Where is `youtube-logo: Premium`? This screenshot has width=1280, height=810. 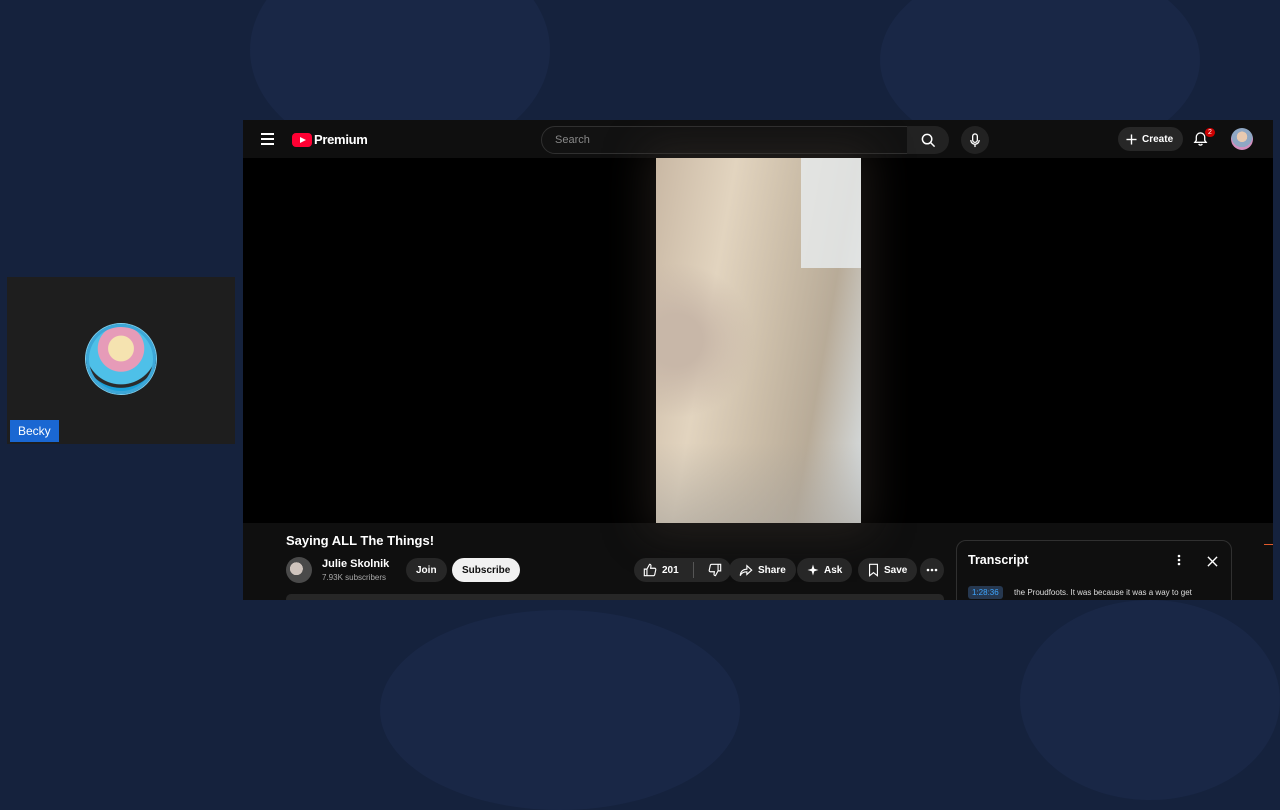
youtube-logo: Premium is located at coordinates (330, 139).